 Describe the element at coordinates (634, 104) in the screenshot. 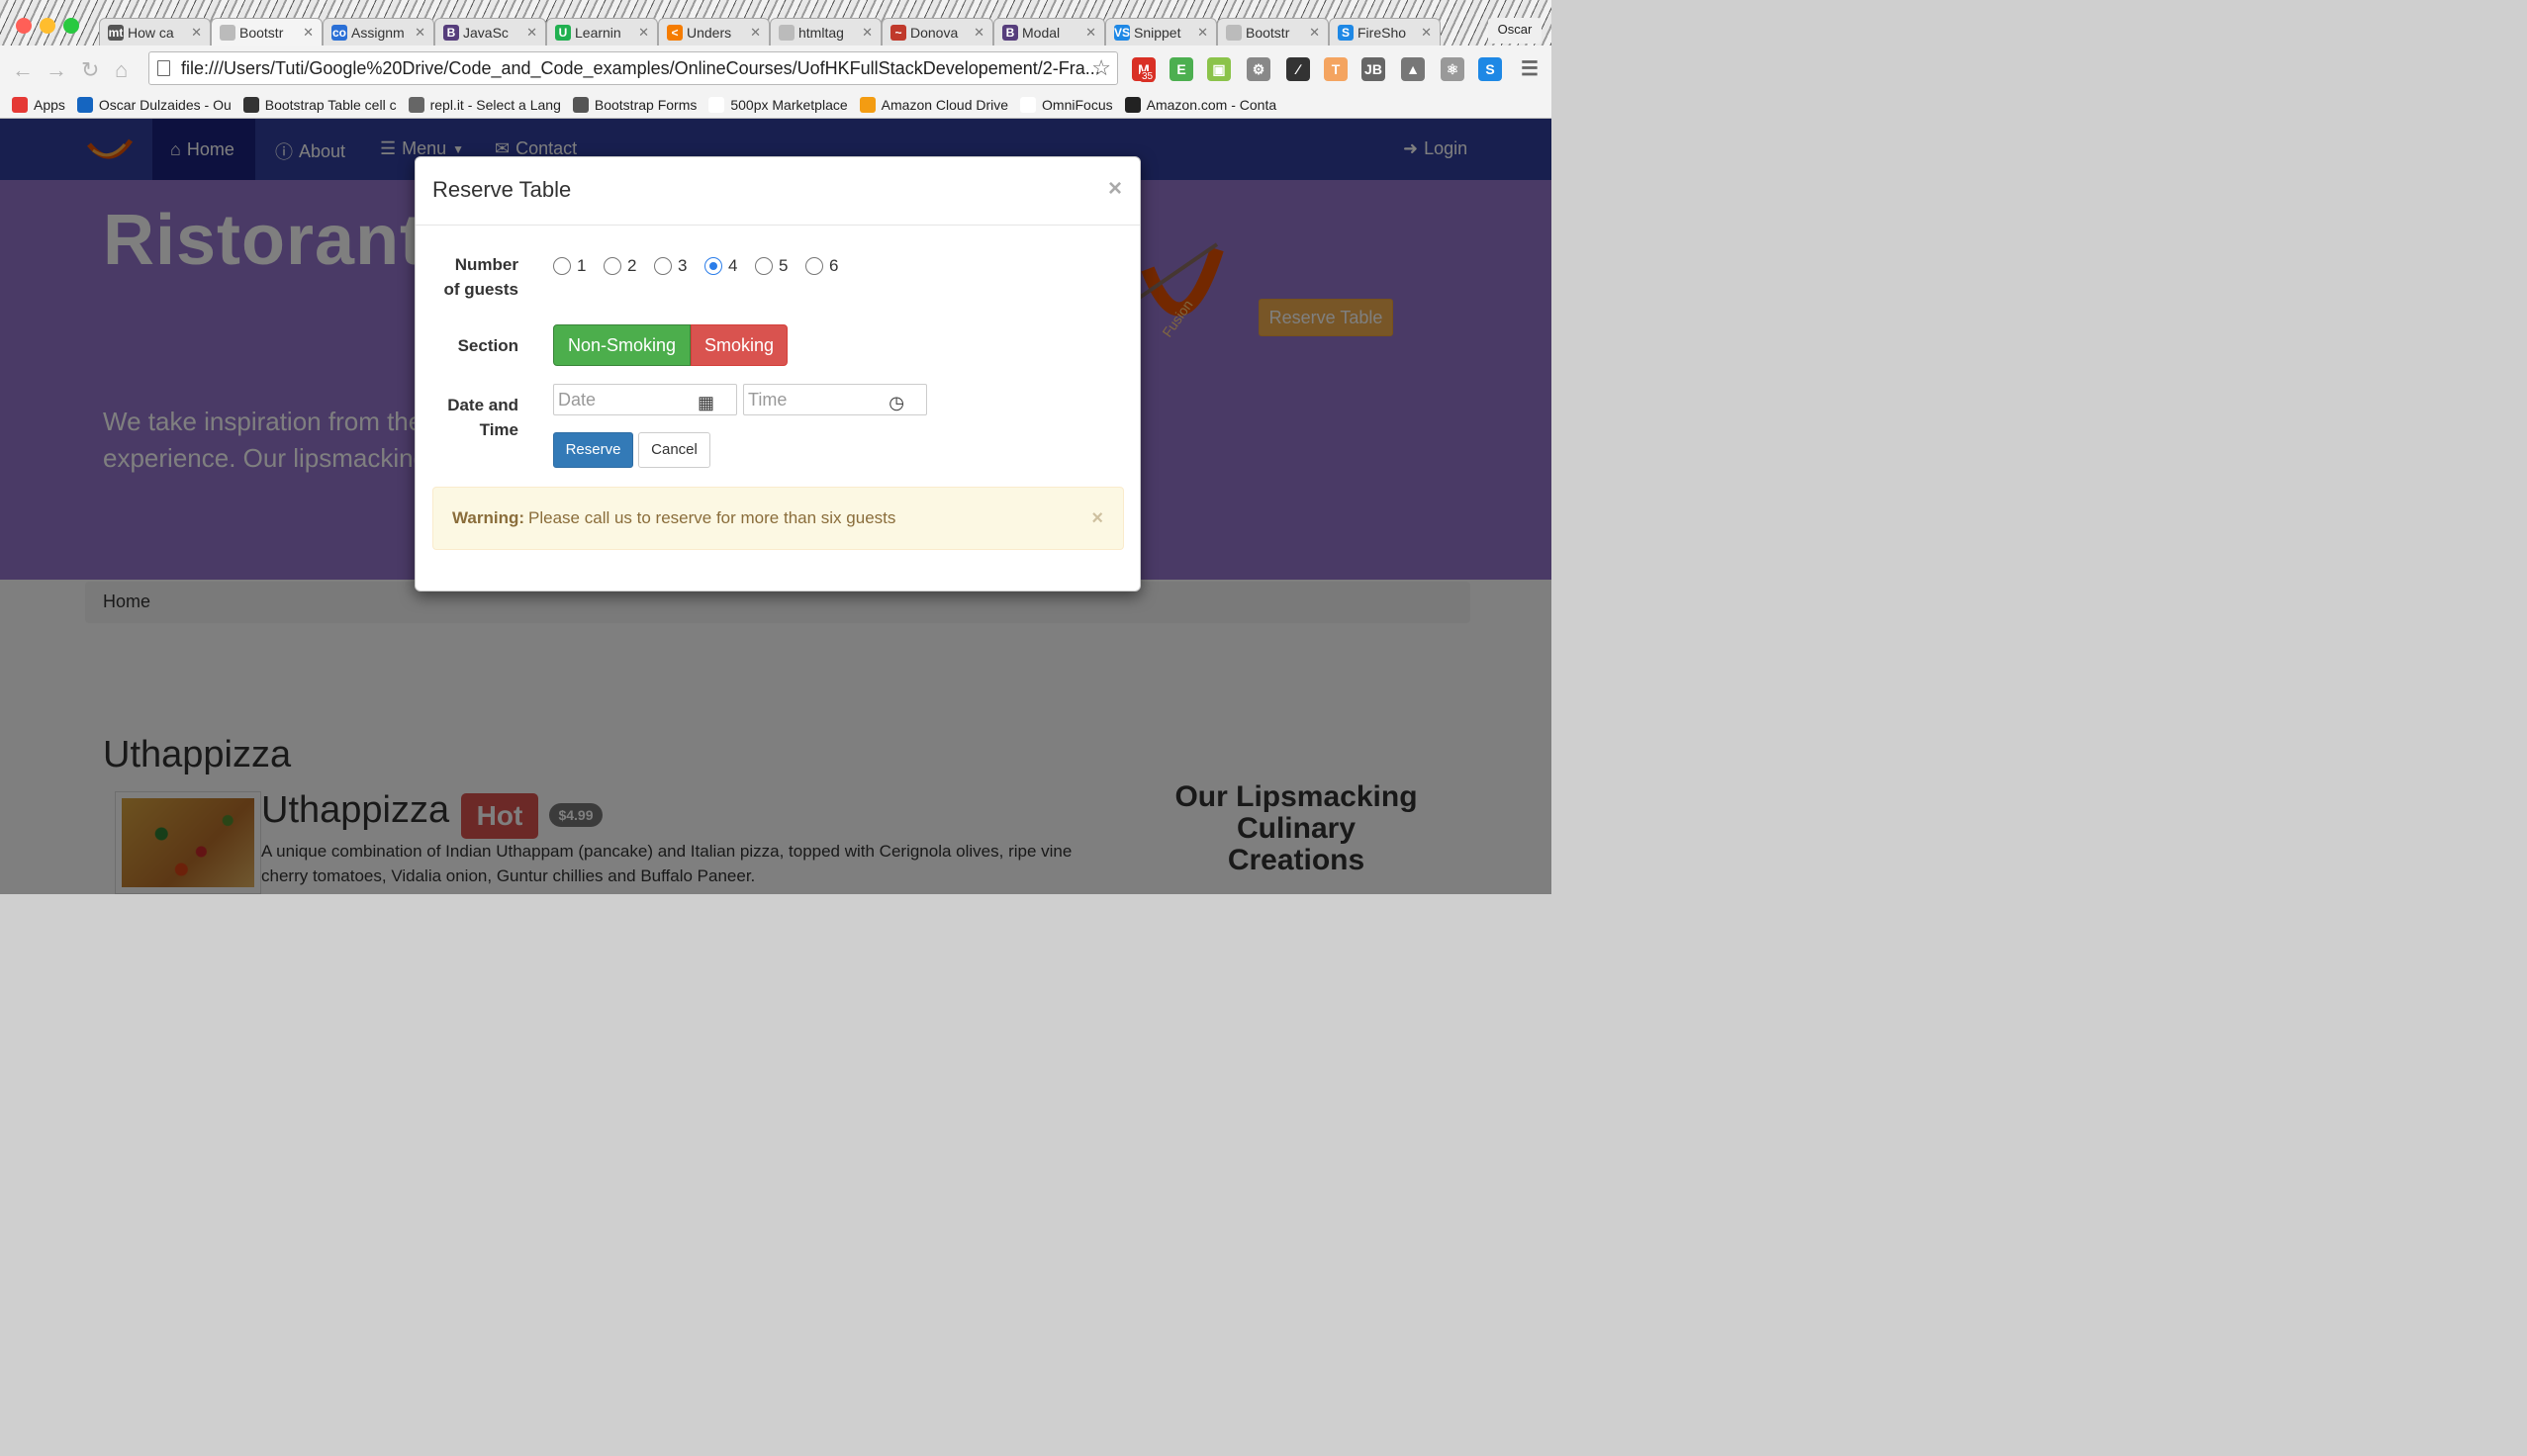

I see `bookmark-item: Bootstrap Forms` at that location.